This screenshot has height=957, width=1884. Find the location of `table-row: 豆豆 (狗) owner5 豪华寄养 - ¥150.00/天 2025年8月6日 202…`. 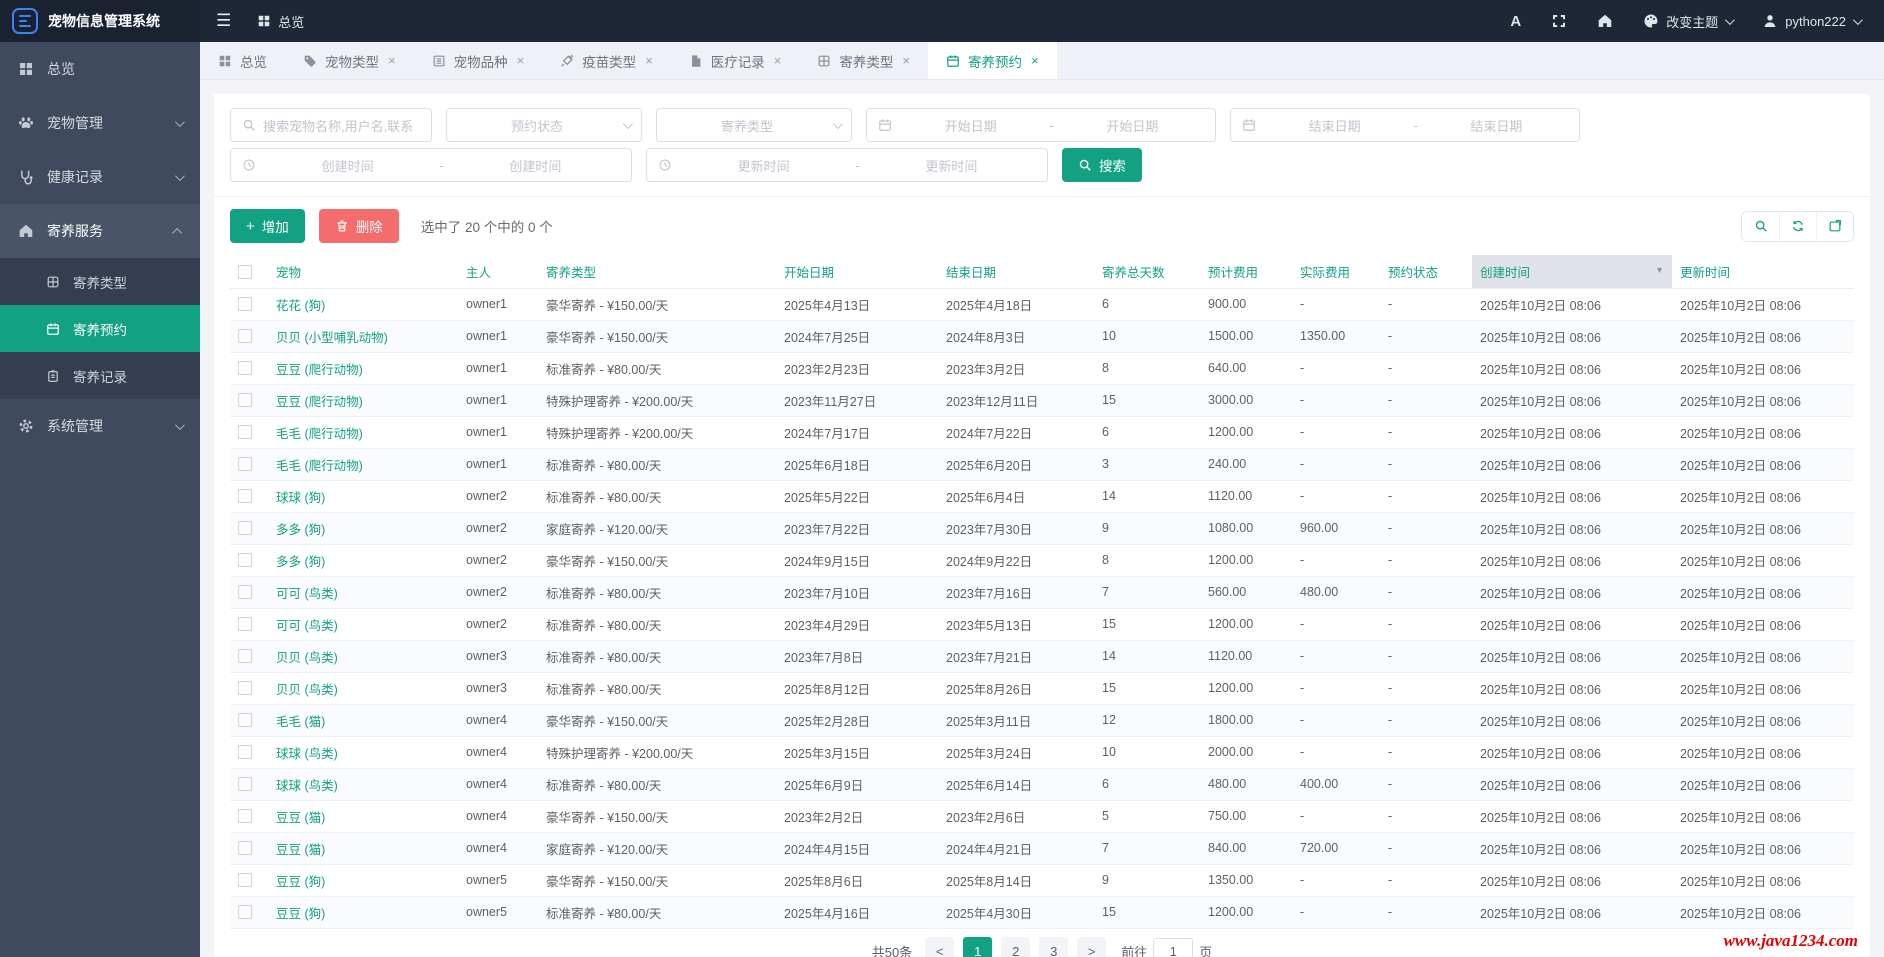

table-row: 豆豆 (狗) owner5 豪华寄养 - ¥150.00/天 2025年8月6日 202… is located at coordinates (1042, 880).